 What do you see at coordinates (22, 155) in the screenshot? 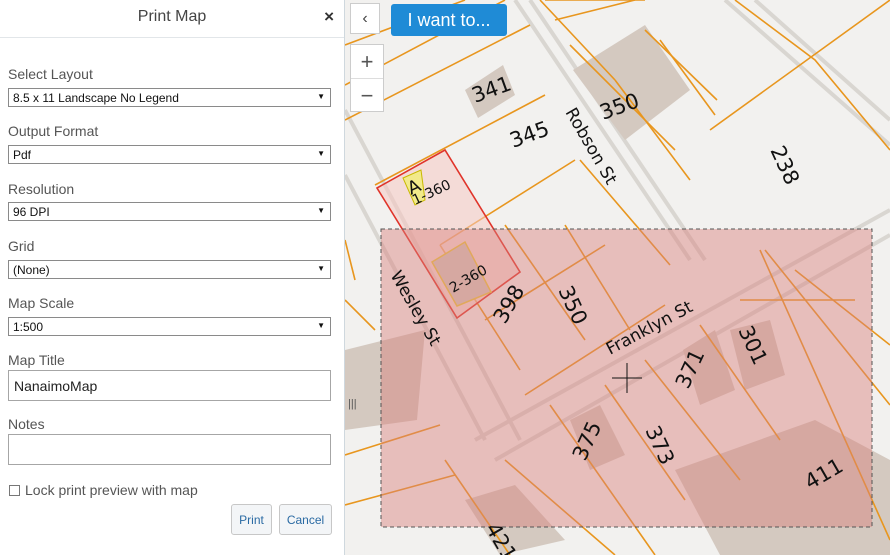
I see `format-value: Pdf` at bounding box center [22, 155].